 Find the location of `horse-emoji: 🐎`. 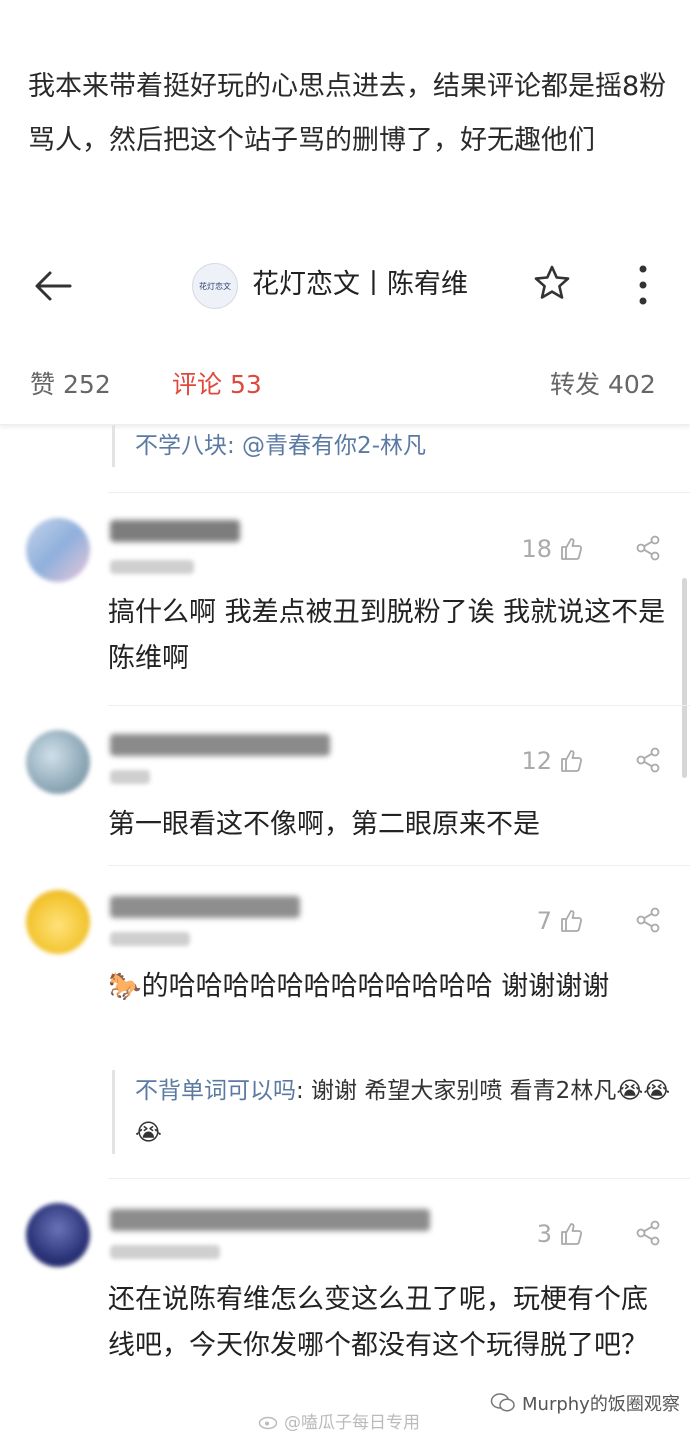

horse-emoji: 🐎 is located at coordinates (125, 986).